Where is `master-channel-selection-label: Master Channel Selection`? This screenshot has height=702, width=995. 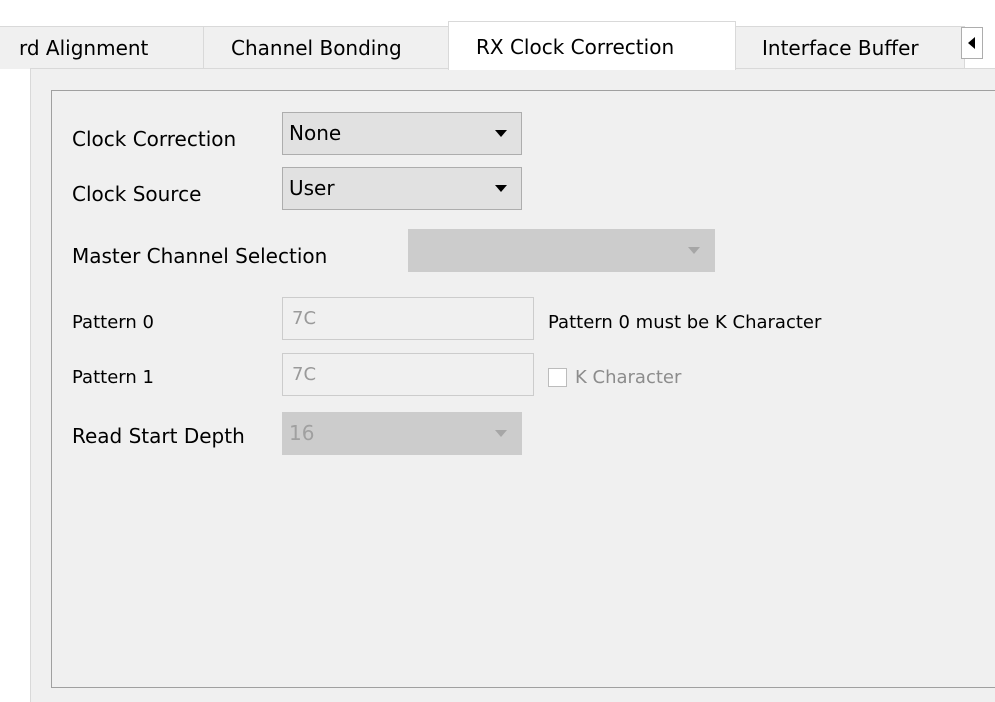 master-channel-selection-label: Master Channel Selection is located at coordinates (200, 256).